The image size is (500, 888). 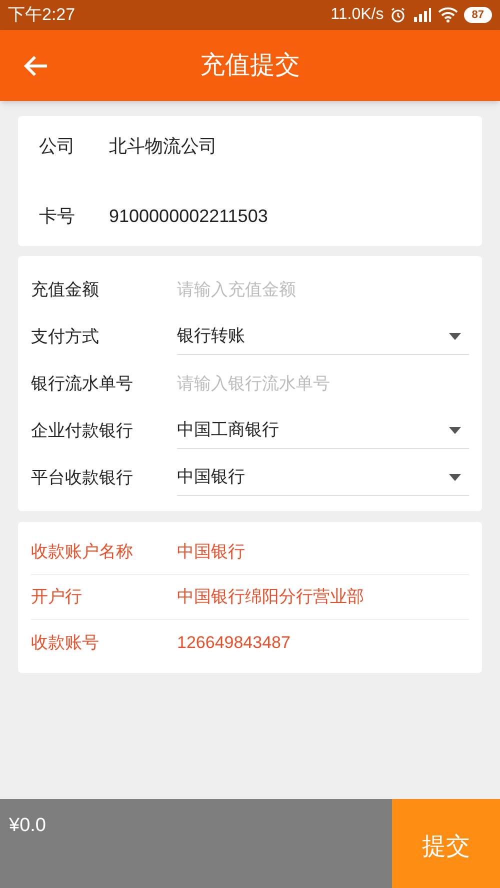 I want to click on account-label: 收款账号, so click(x=65, y=643).